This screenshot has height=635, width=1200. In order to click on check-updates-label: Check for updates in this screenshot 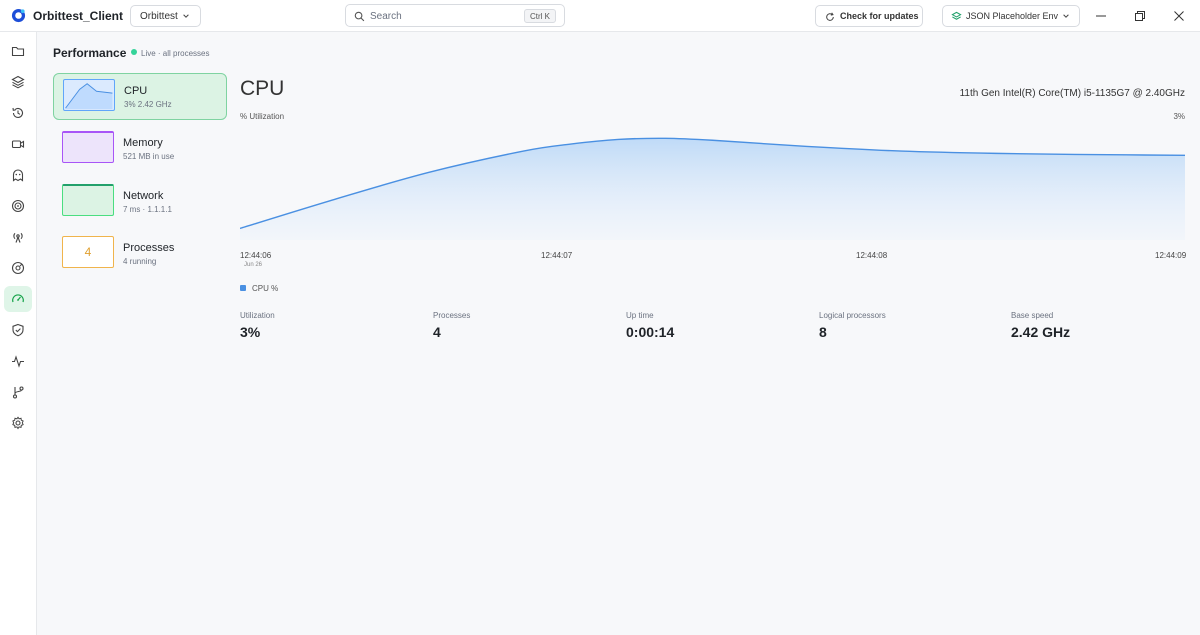, I will do `click(879, 16)`.